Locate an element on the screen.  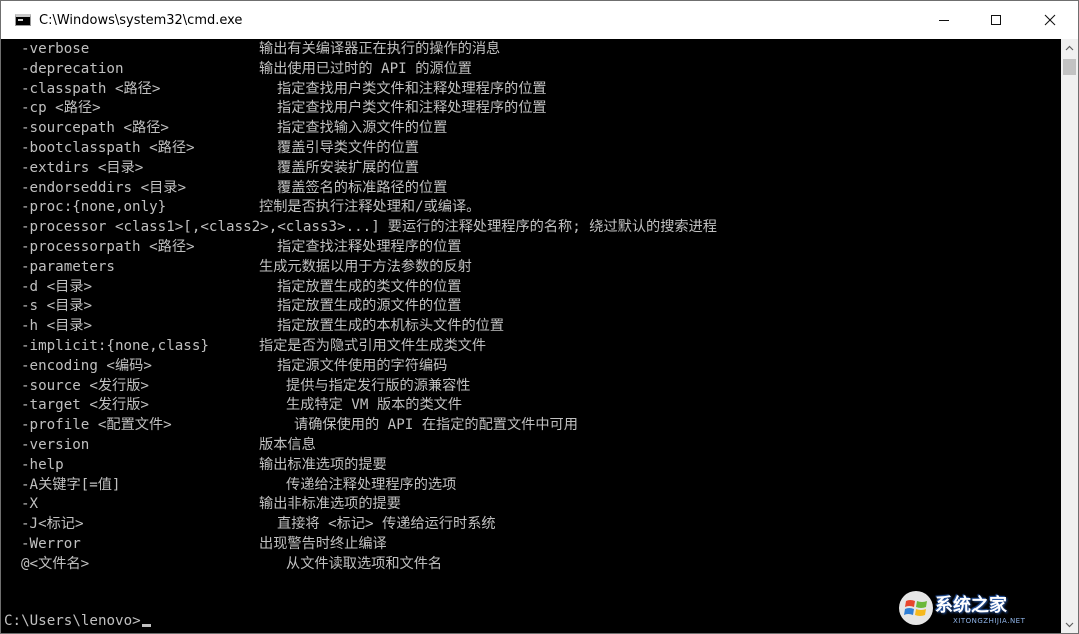
option-name: -h <目录> is located at coordinates (57, 326).